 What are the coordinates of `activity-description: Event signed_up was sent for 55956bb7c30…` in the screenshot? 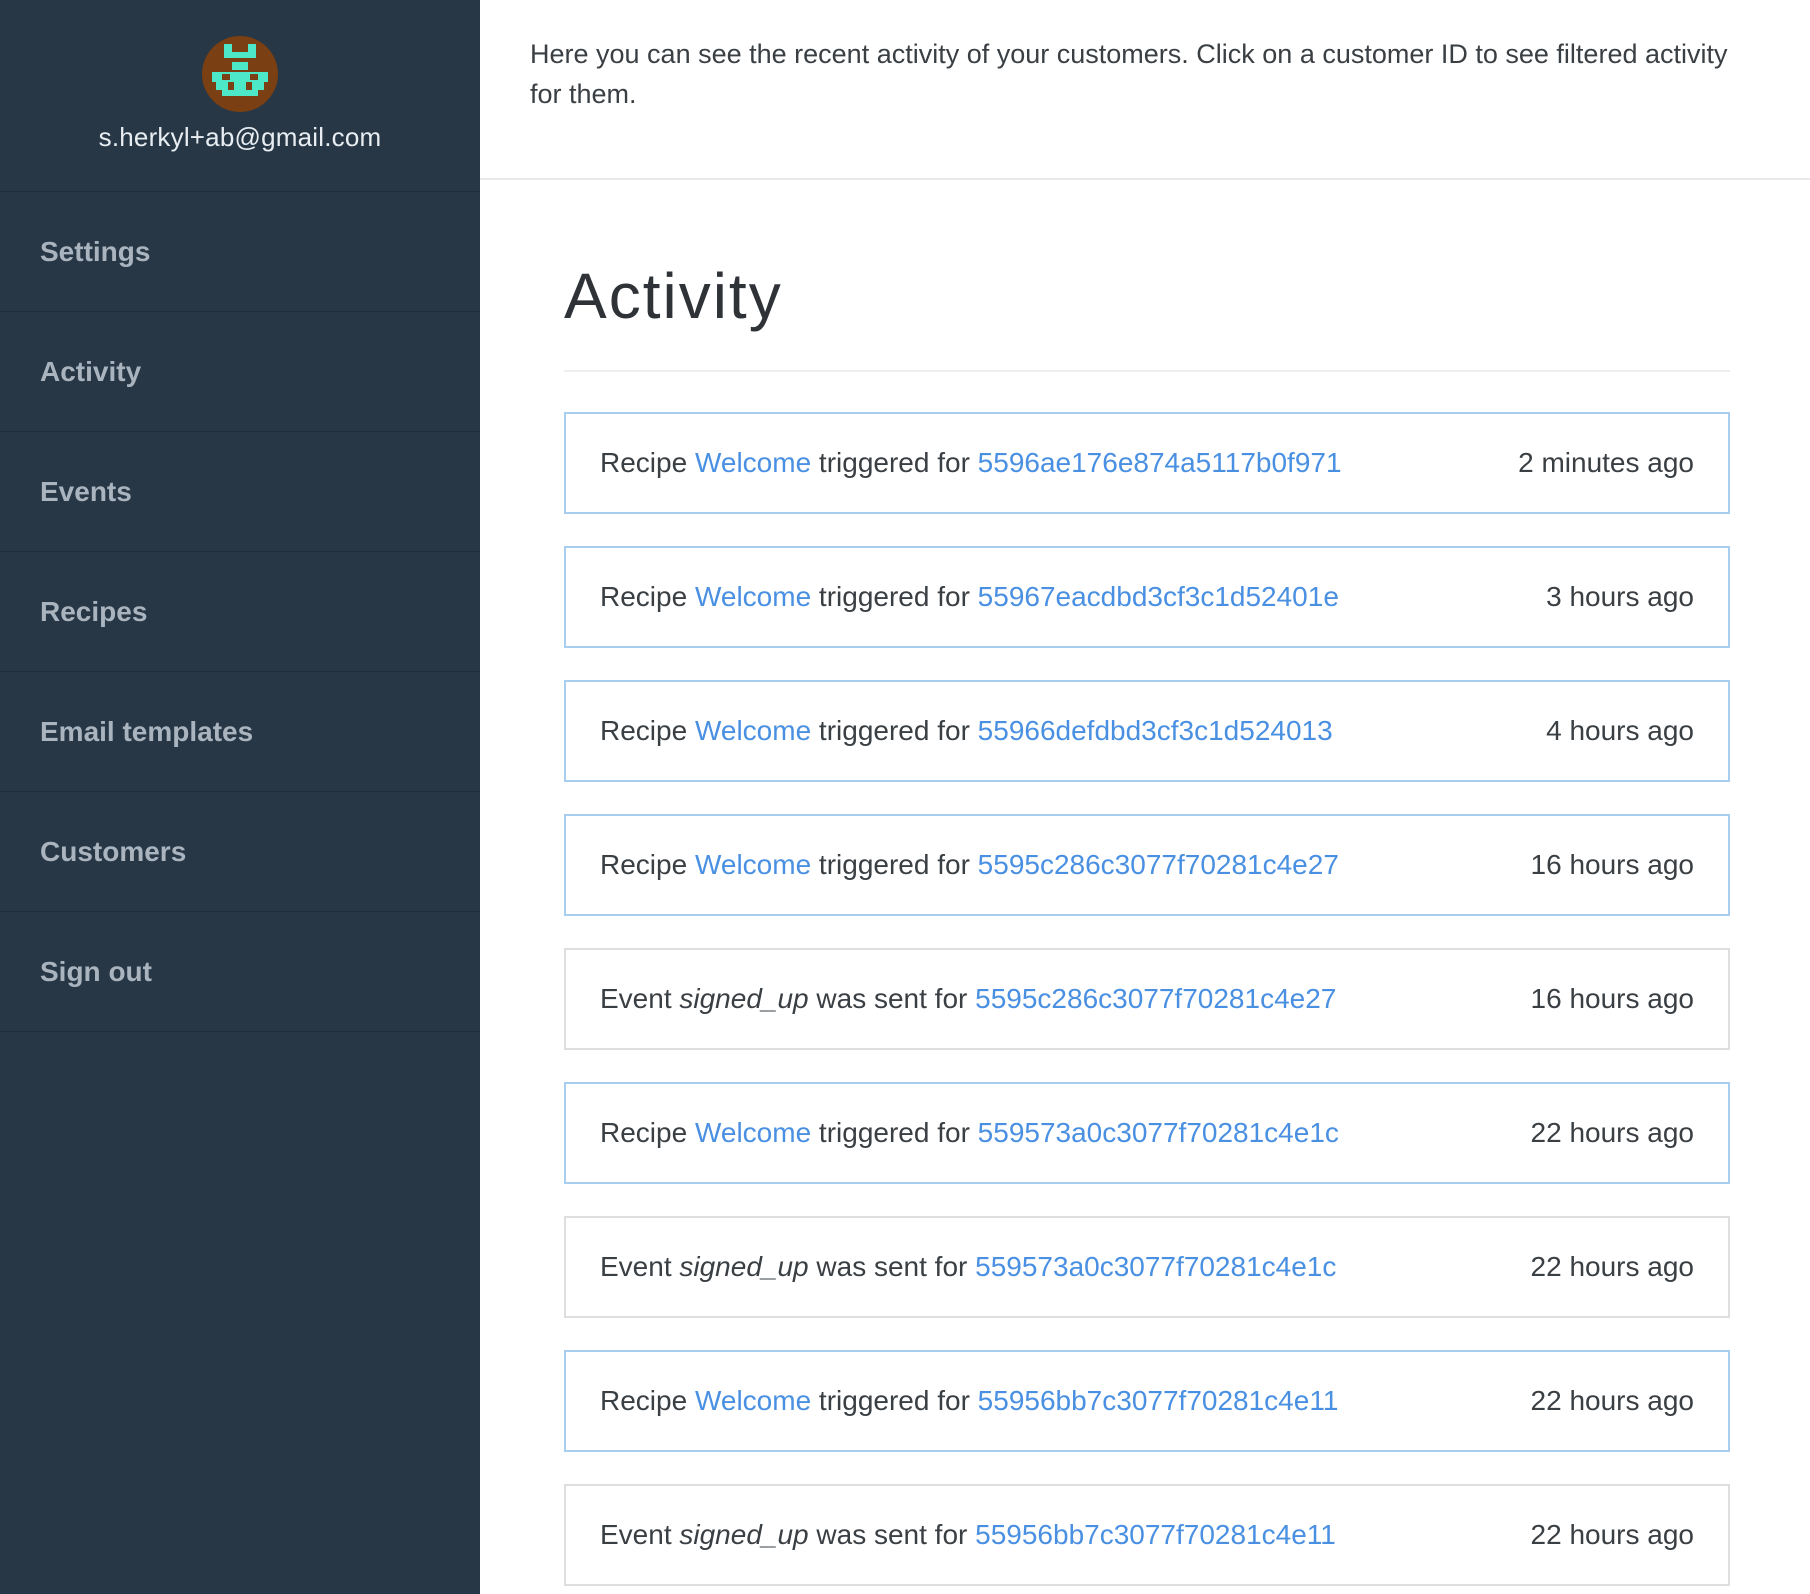 It's located at (968, 1535).